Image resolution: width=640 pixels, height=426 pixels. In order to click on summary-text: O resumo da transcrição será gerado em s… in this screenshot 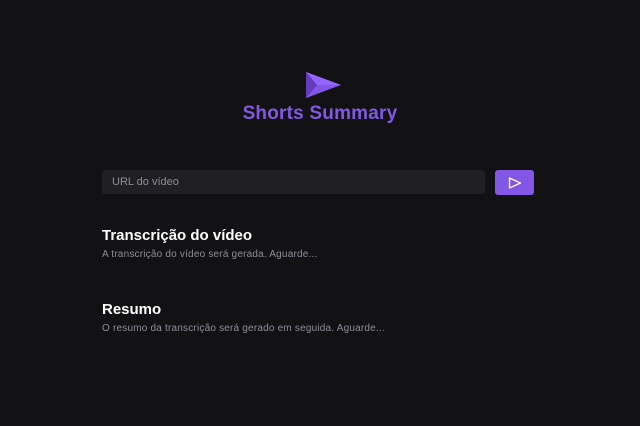, I will do `click(243, 328)`.